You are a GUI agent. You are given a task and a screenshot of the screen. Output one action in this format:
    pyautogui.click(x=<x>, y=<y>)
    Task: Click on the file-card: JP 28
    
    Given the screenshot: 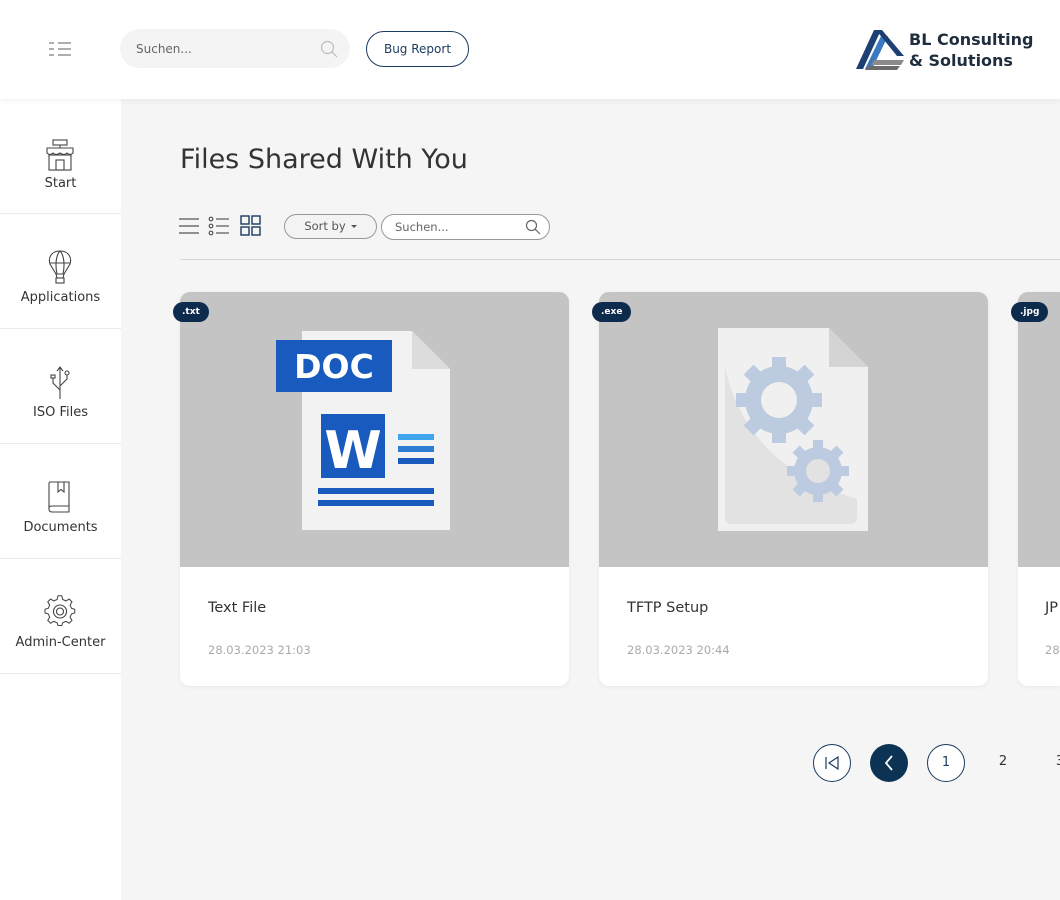 What is the action you would take?
    pyautogui.click(x=1039, y=489)
    